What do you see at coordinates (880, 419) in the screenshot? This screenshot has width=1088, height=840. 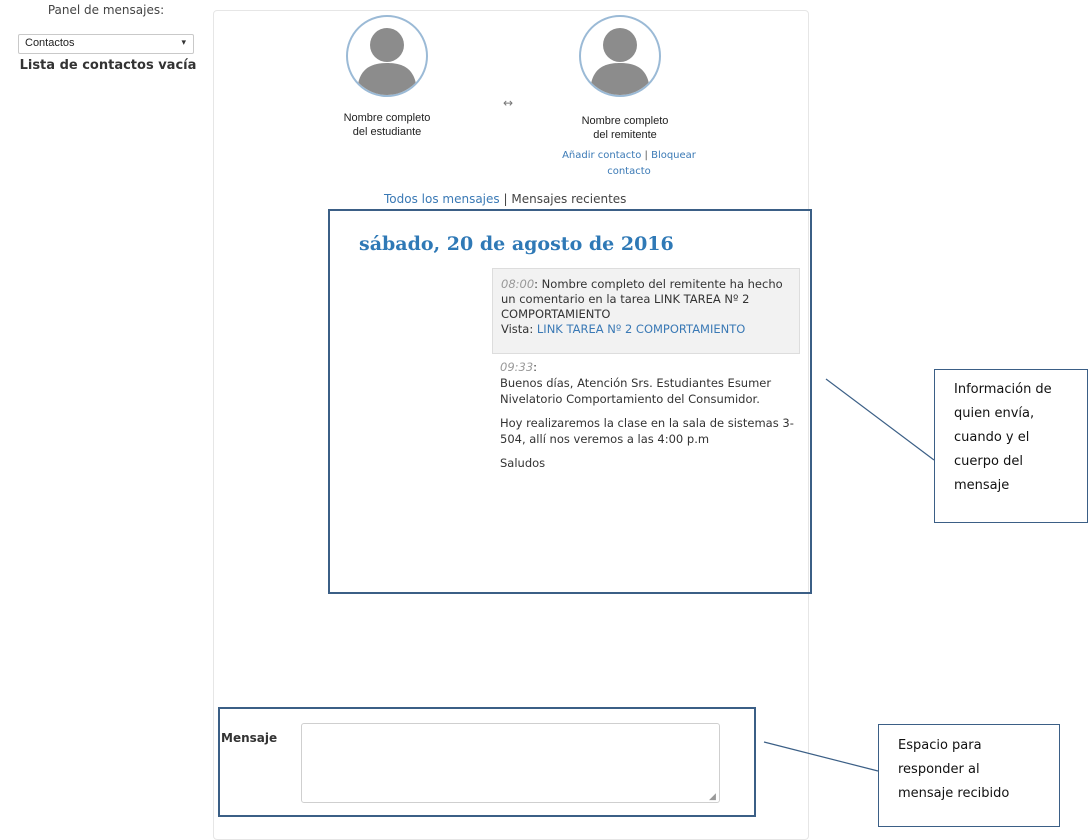 I see `connector-line-info` at bounding box center [880, 419].